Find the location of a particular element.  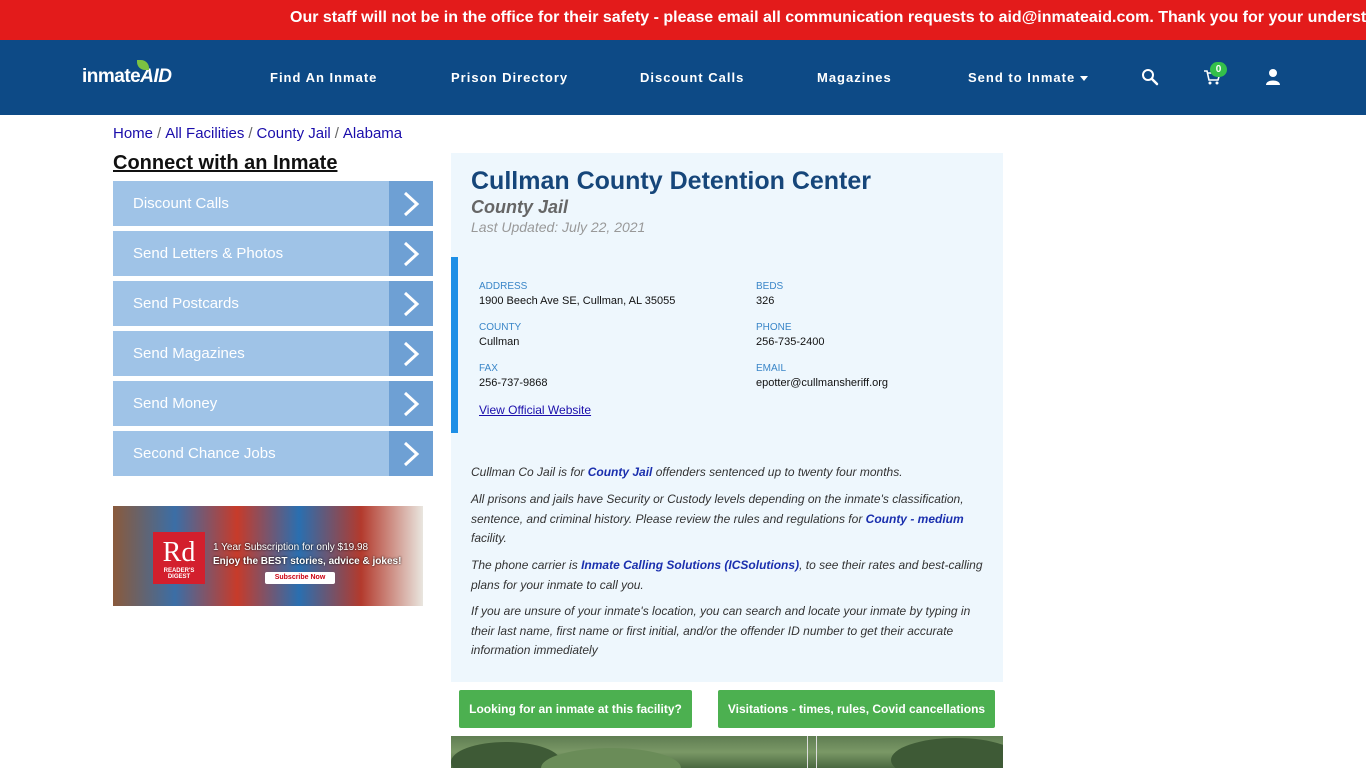

facility-title: Cullman County Detention Center is located at coordinates (671, 181).